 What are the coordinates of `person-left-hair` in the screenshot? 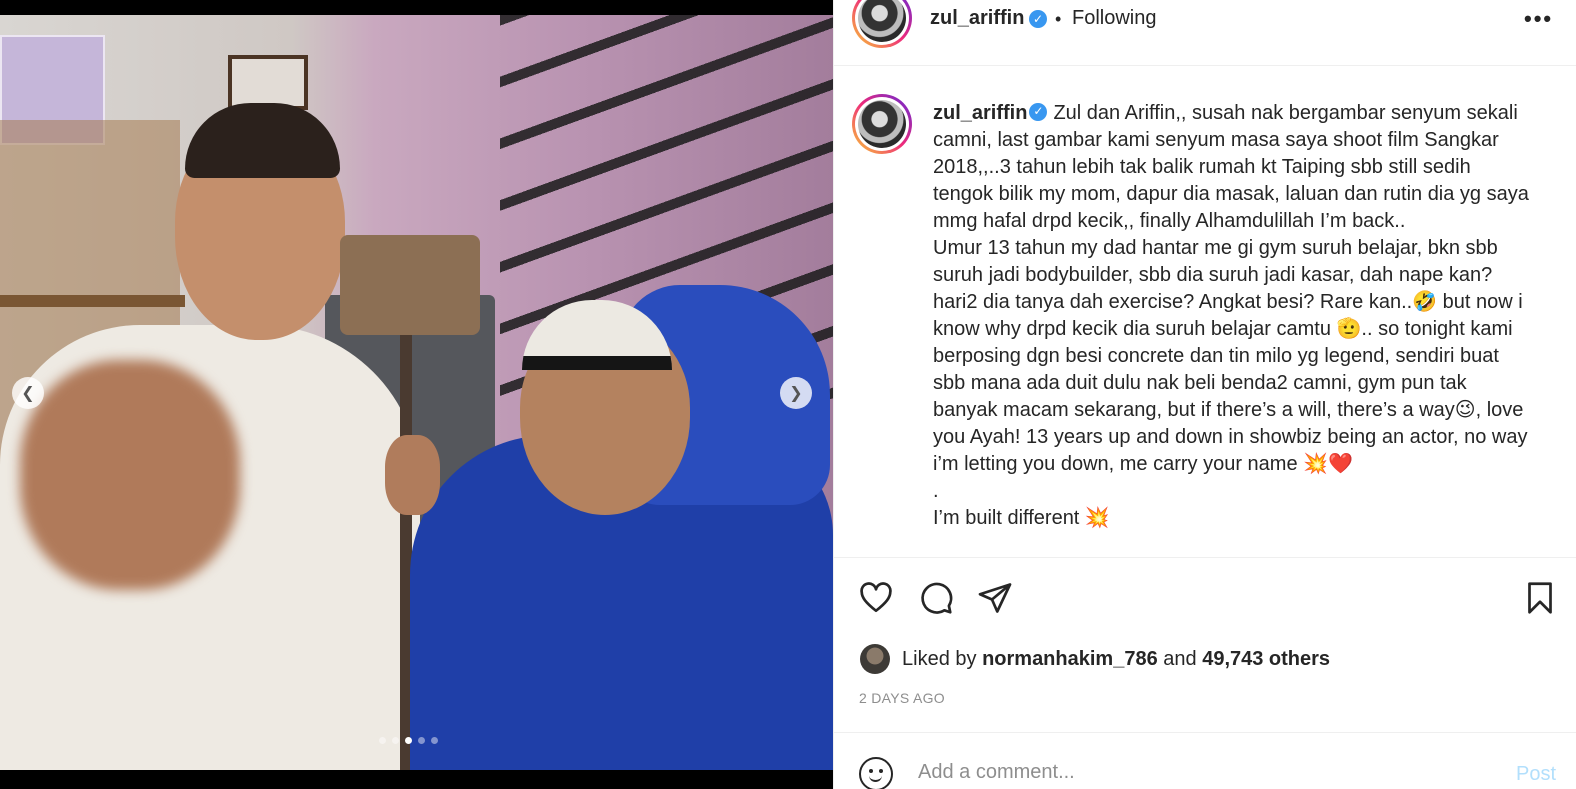 It's located at (262, 140).